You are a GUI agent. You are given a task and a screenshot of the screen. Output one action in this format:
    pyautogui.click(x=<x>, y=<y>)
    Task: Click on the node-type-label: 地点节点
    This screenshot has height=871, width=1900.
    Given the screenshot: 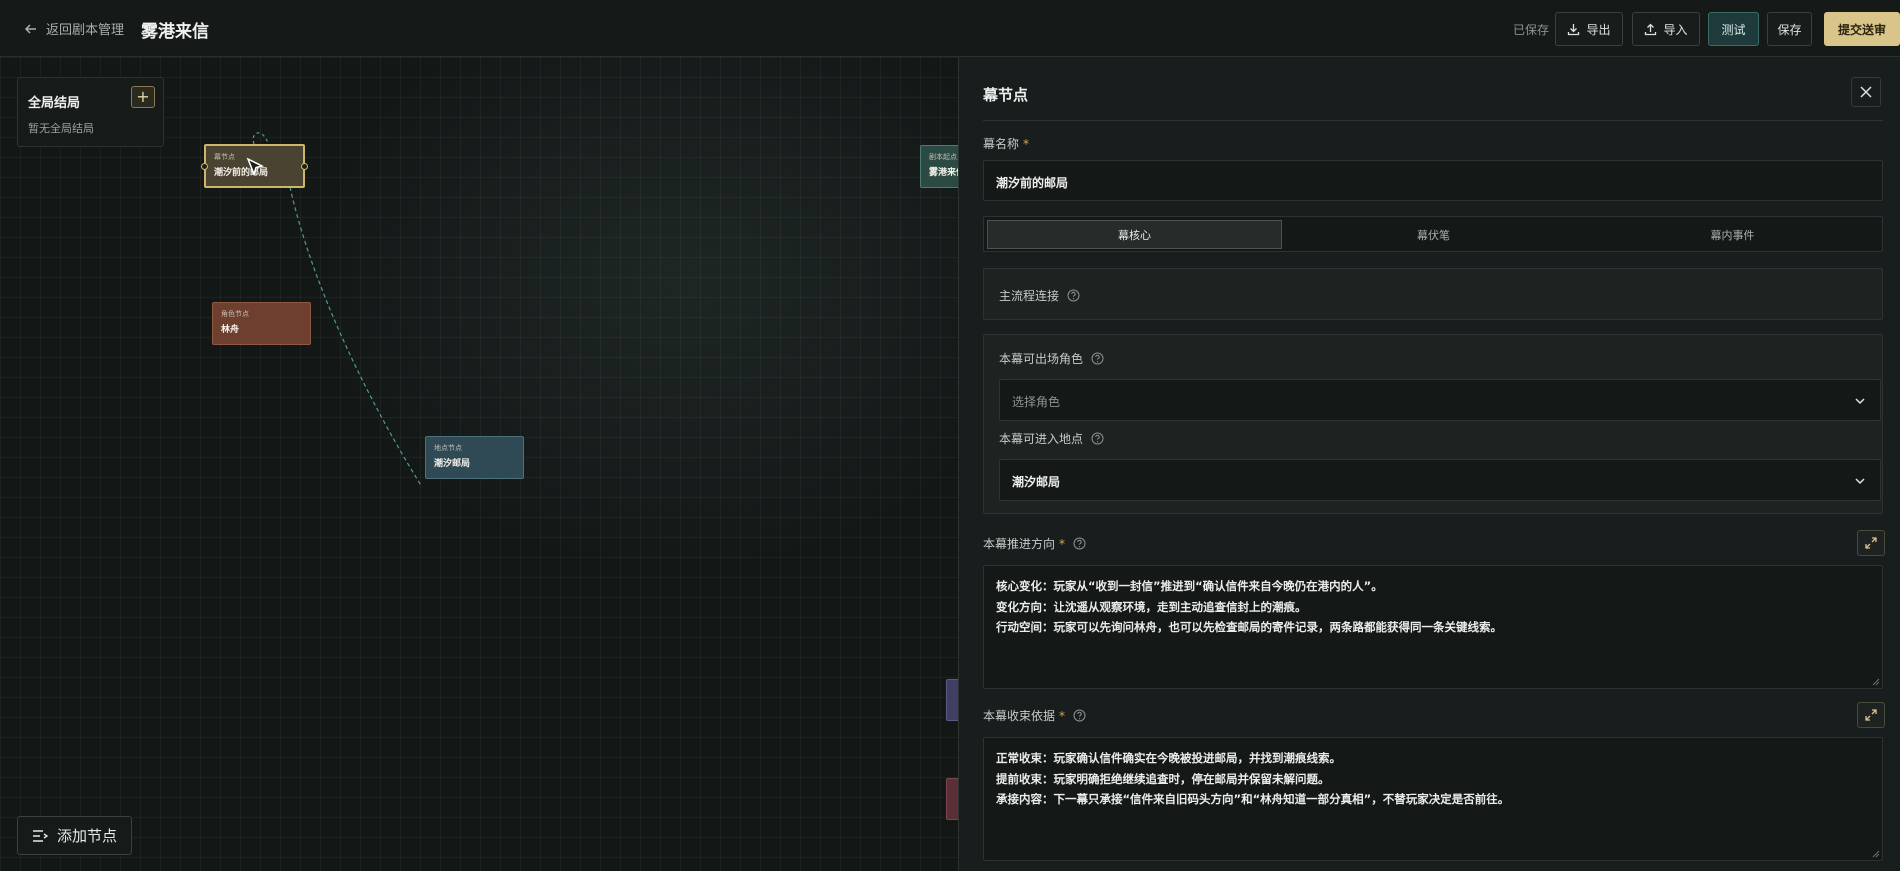 What is the action you would take?
    pyautogui.click(x=448, y=448)
    